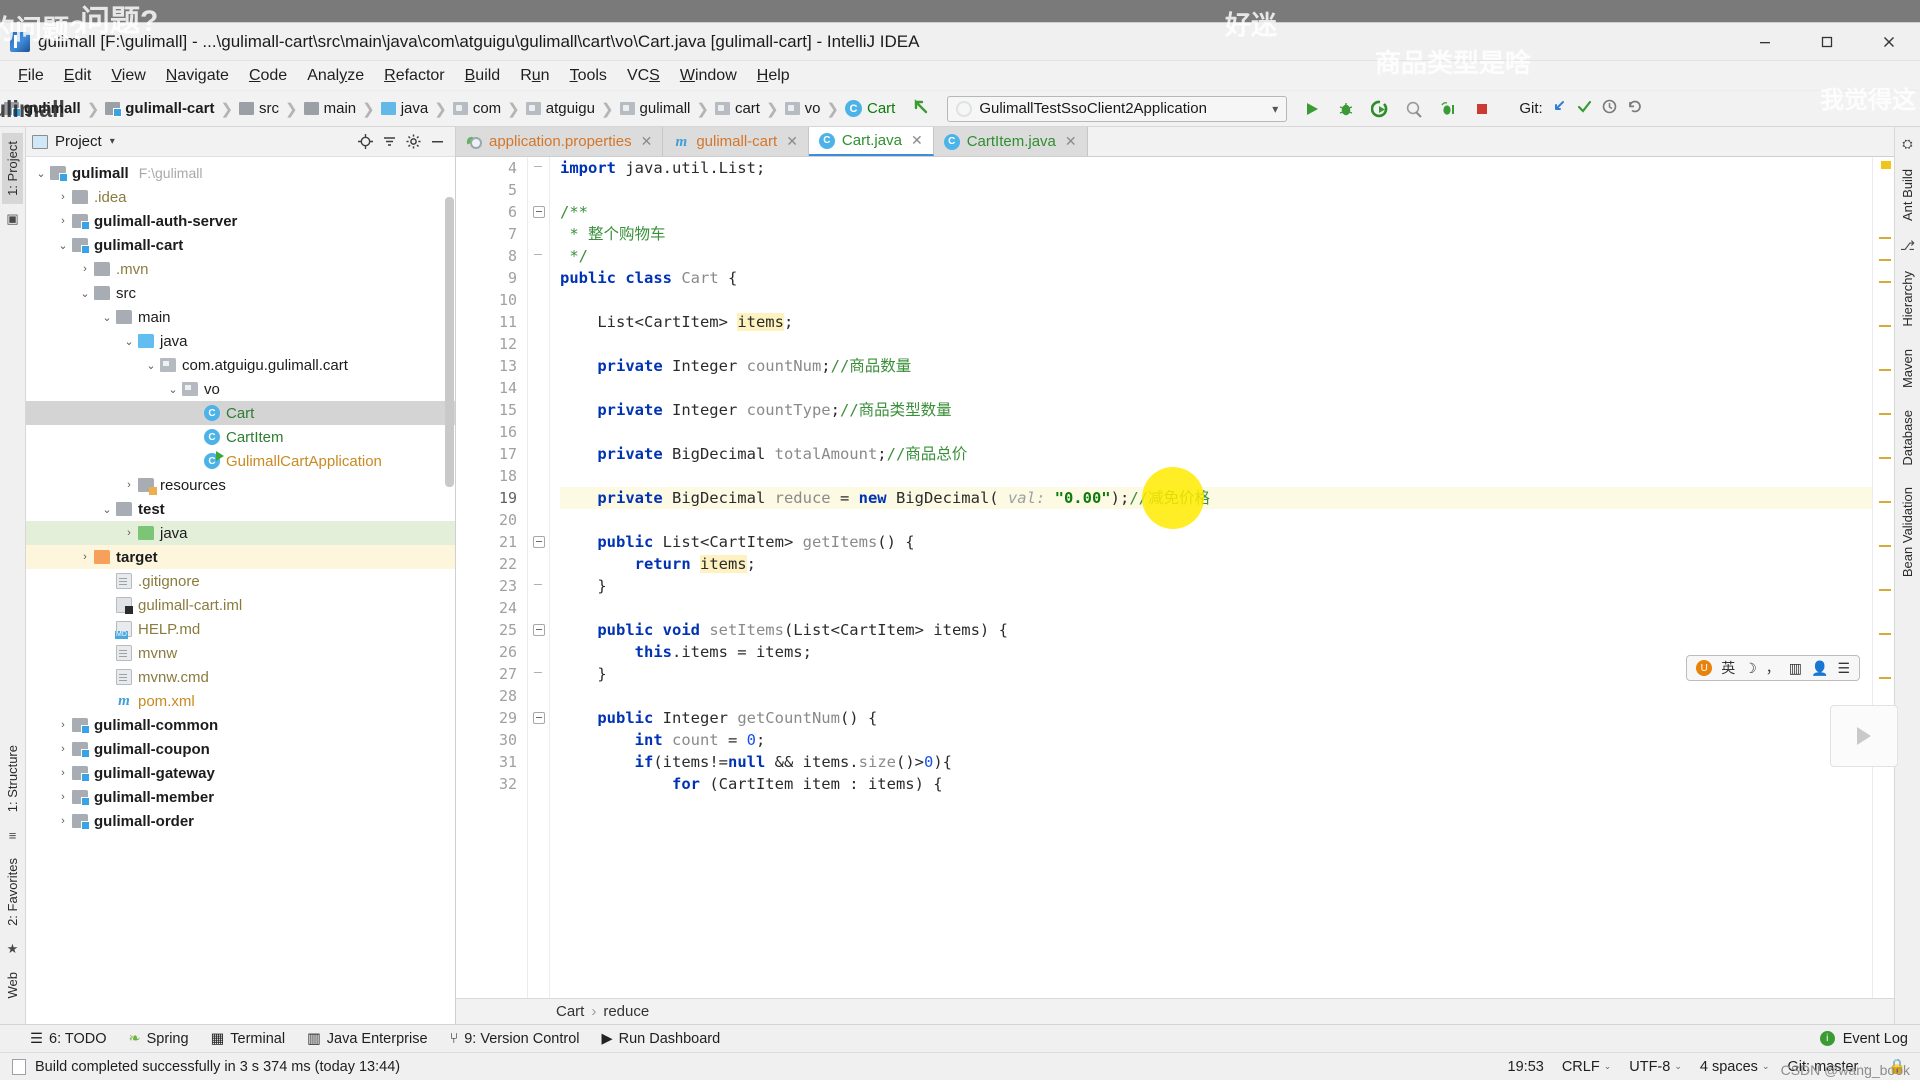 The image size is (1920, 1080). Describe the element at coordinates (1735, 1067) in the screenshot. I see `indent-indicator: 4 spaces ⌄` at that location.